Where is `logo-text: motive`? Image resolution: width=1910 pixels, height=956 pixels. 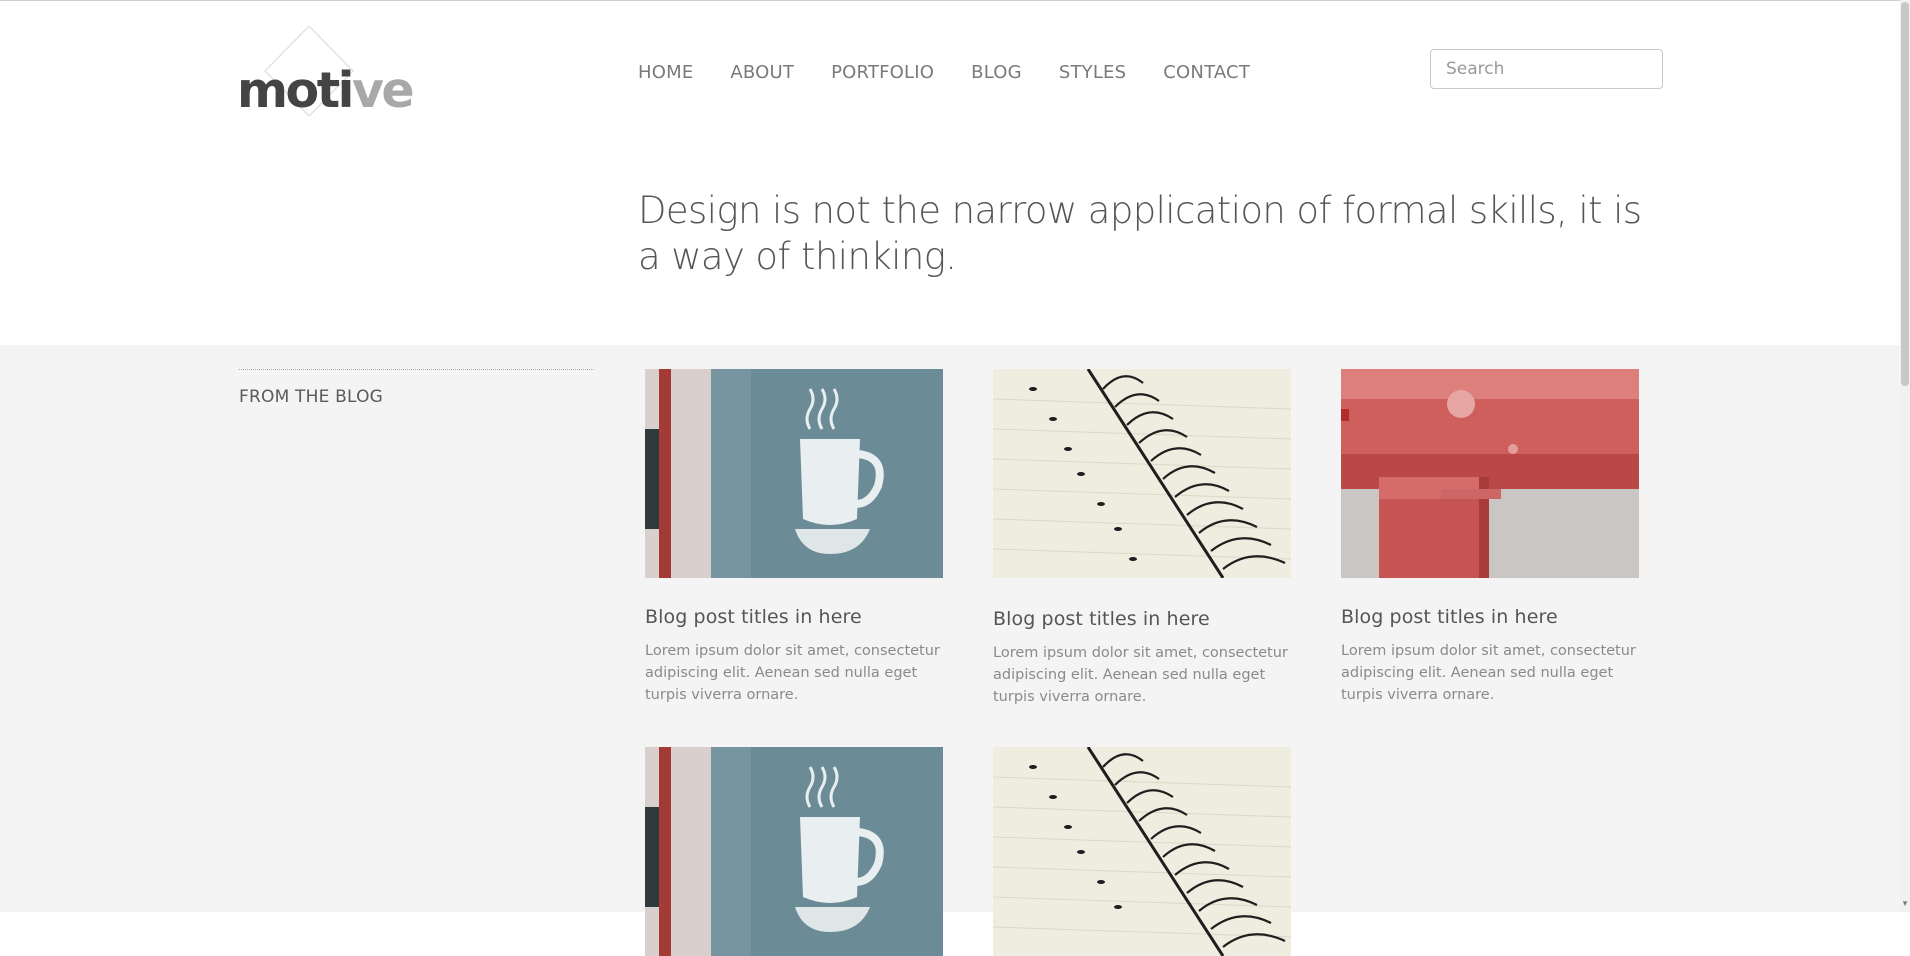
logo-text: motive is located at coordinates (326, 90).